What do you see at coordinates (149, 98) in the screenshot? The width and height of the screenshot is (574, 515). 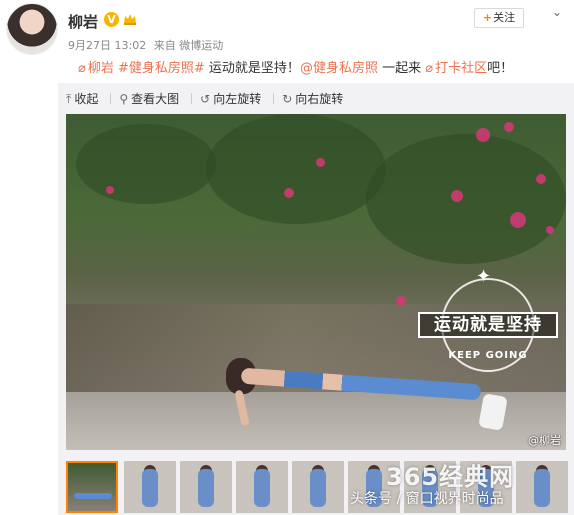 I see `view-large-button: ⚲ 查看大图` at bounding box center [149, 98].